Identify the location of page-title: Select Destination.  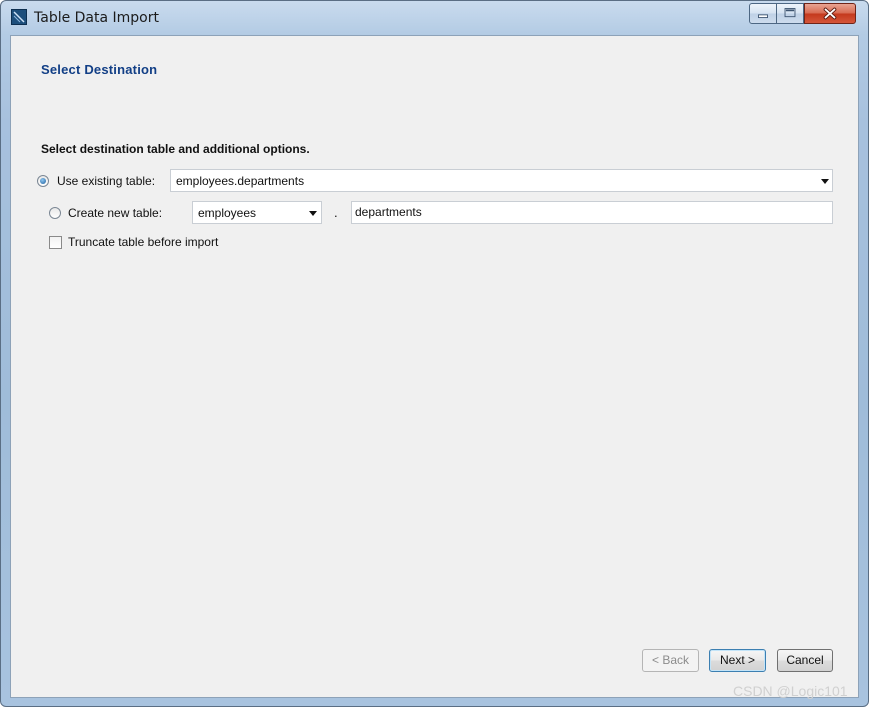
(99, 69).